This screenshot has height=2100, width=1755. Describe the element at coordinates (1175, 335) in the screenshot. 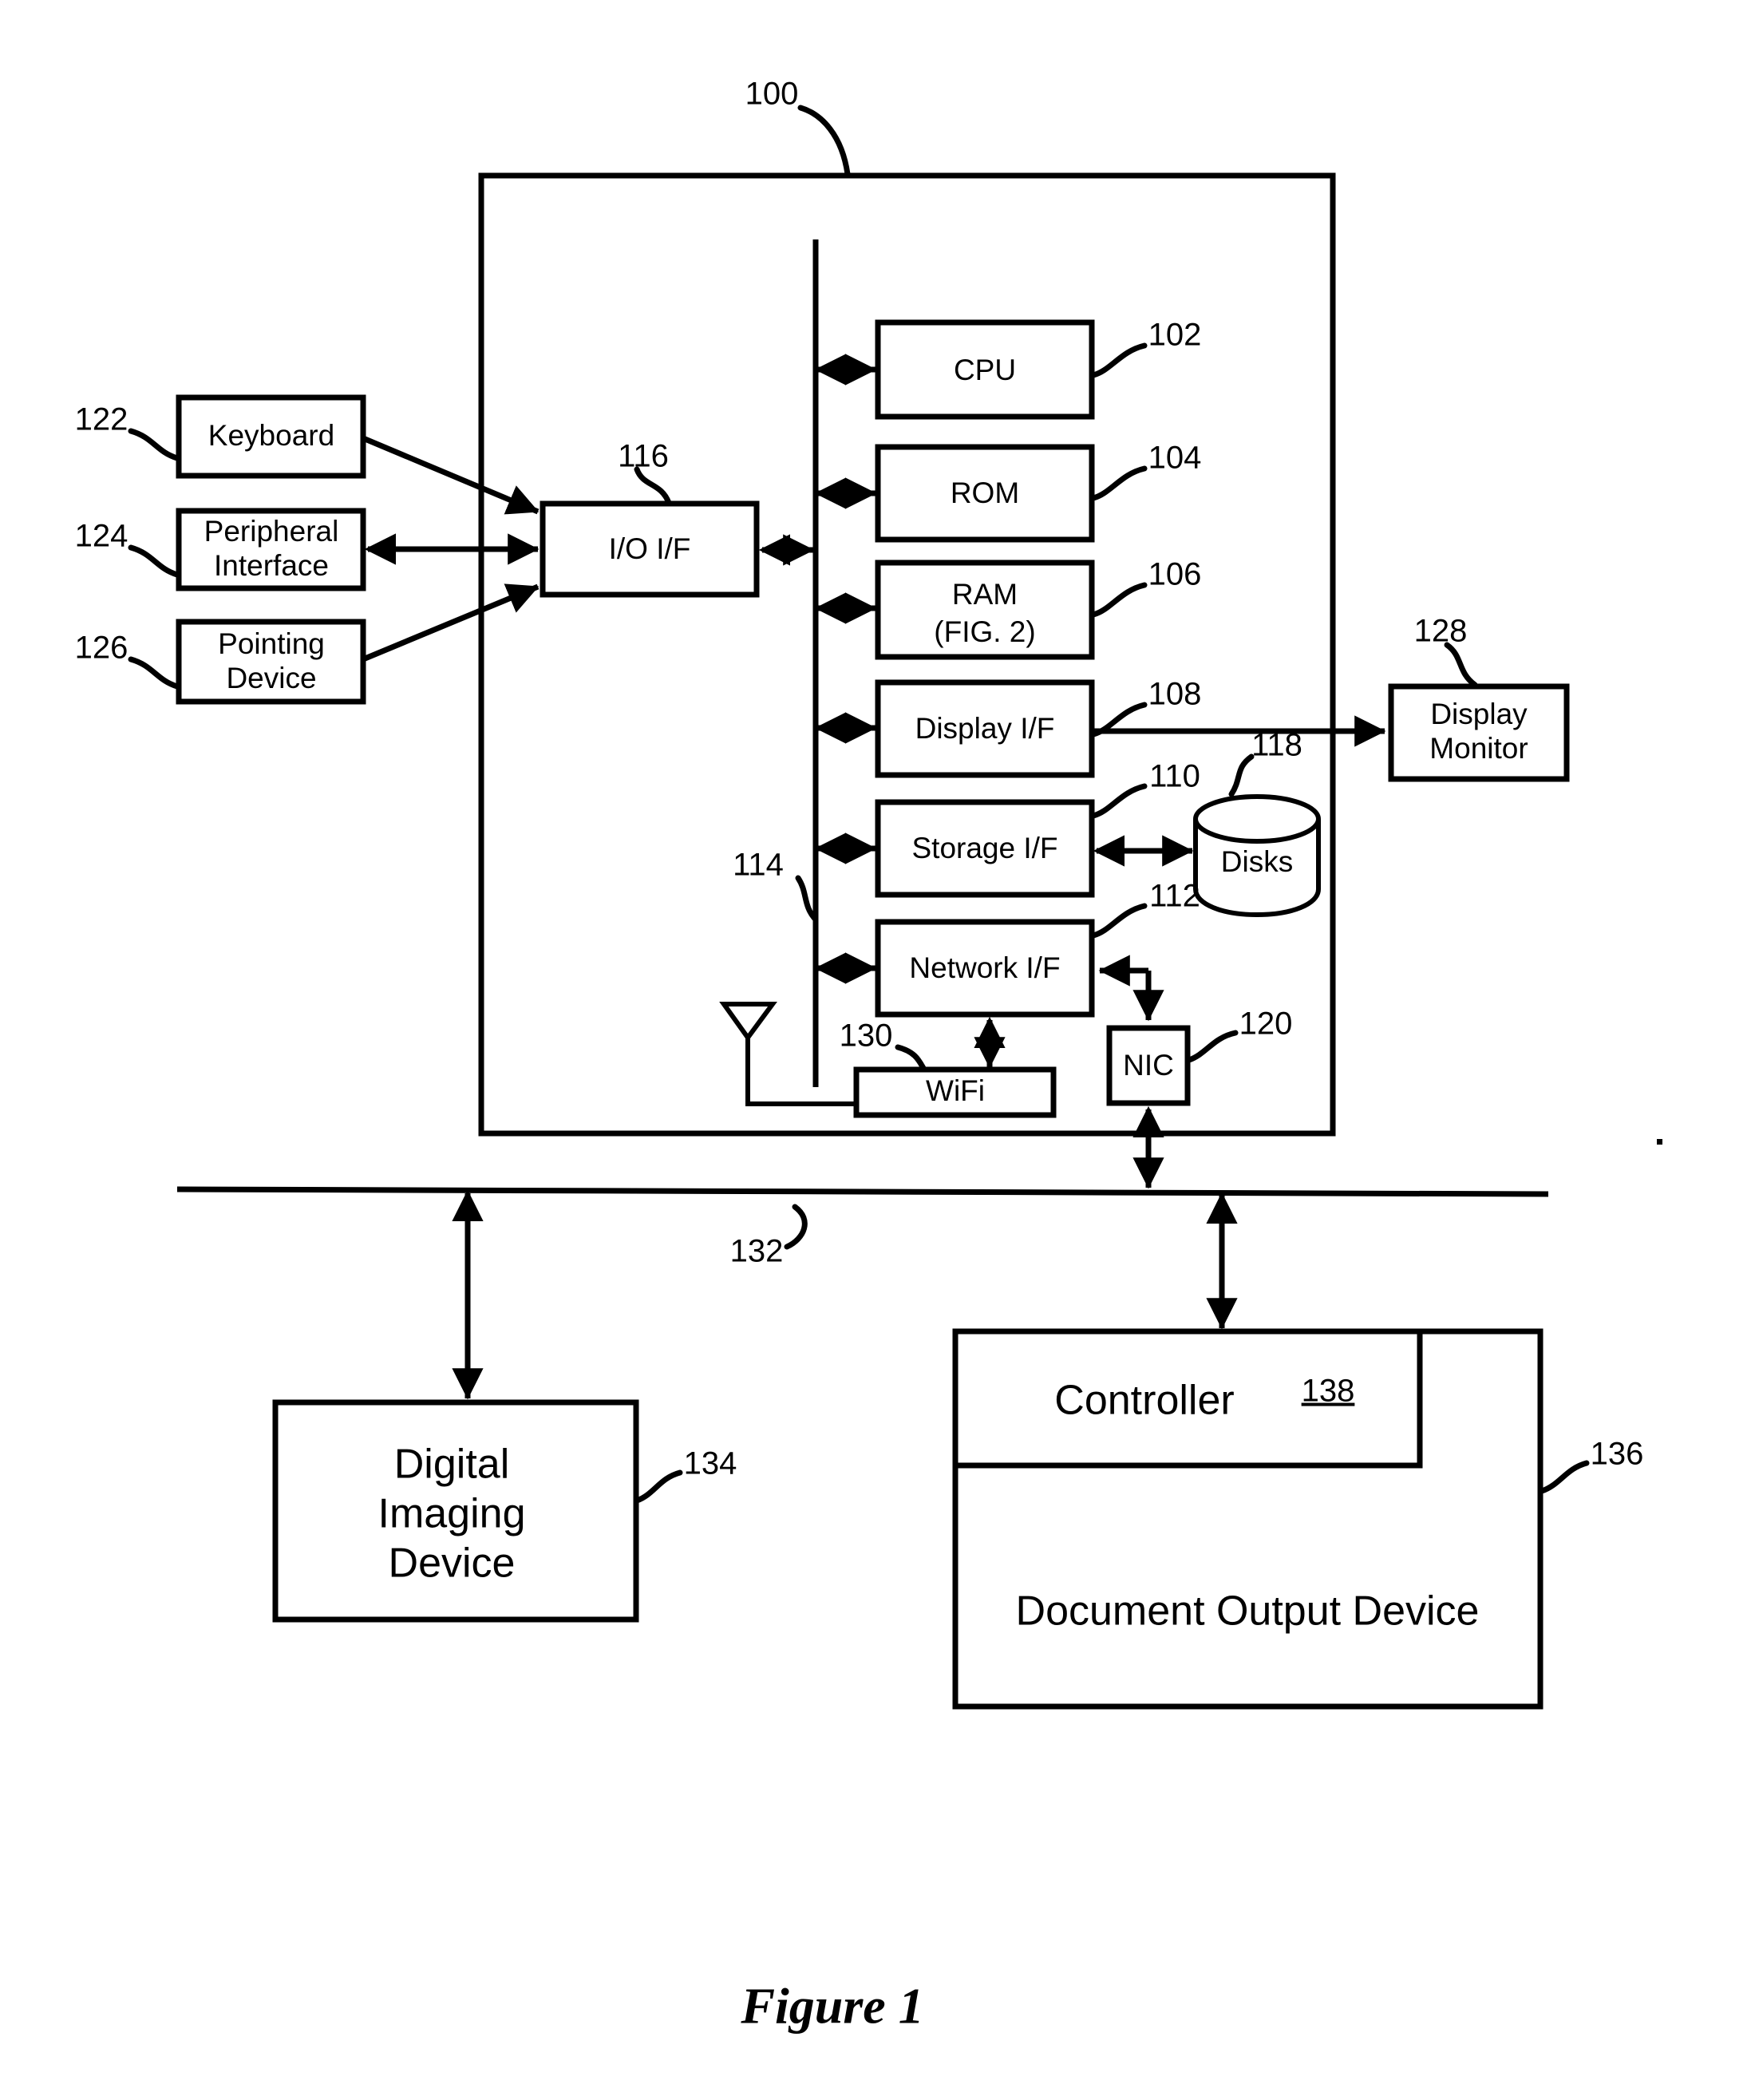

I see `ref-number-102: 102` at that location.